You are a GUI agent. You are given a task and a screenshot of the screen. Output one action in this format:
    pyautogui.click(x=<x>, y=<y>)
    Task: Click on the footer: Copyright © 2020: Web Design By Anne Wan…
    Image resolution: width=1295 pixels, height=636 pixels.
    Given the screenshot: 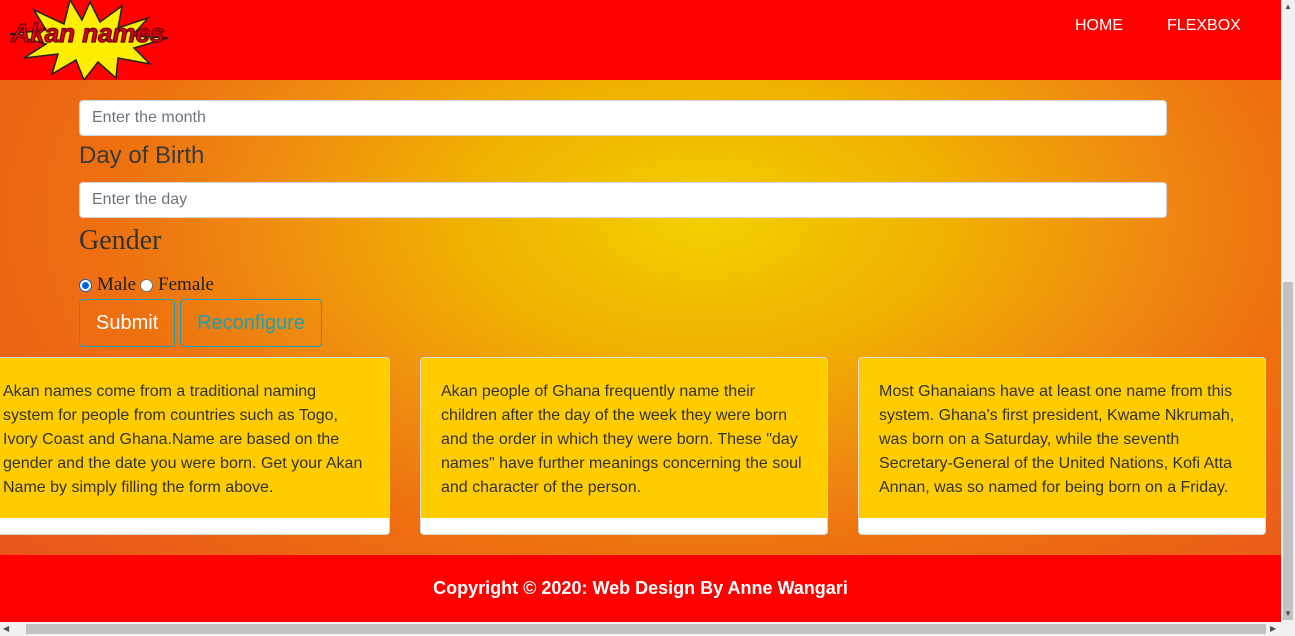 What is the action you would take?
    pyautogui.click(x=640, y=588)
    